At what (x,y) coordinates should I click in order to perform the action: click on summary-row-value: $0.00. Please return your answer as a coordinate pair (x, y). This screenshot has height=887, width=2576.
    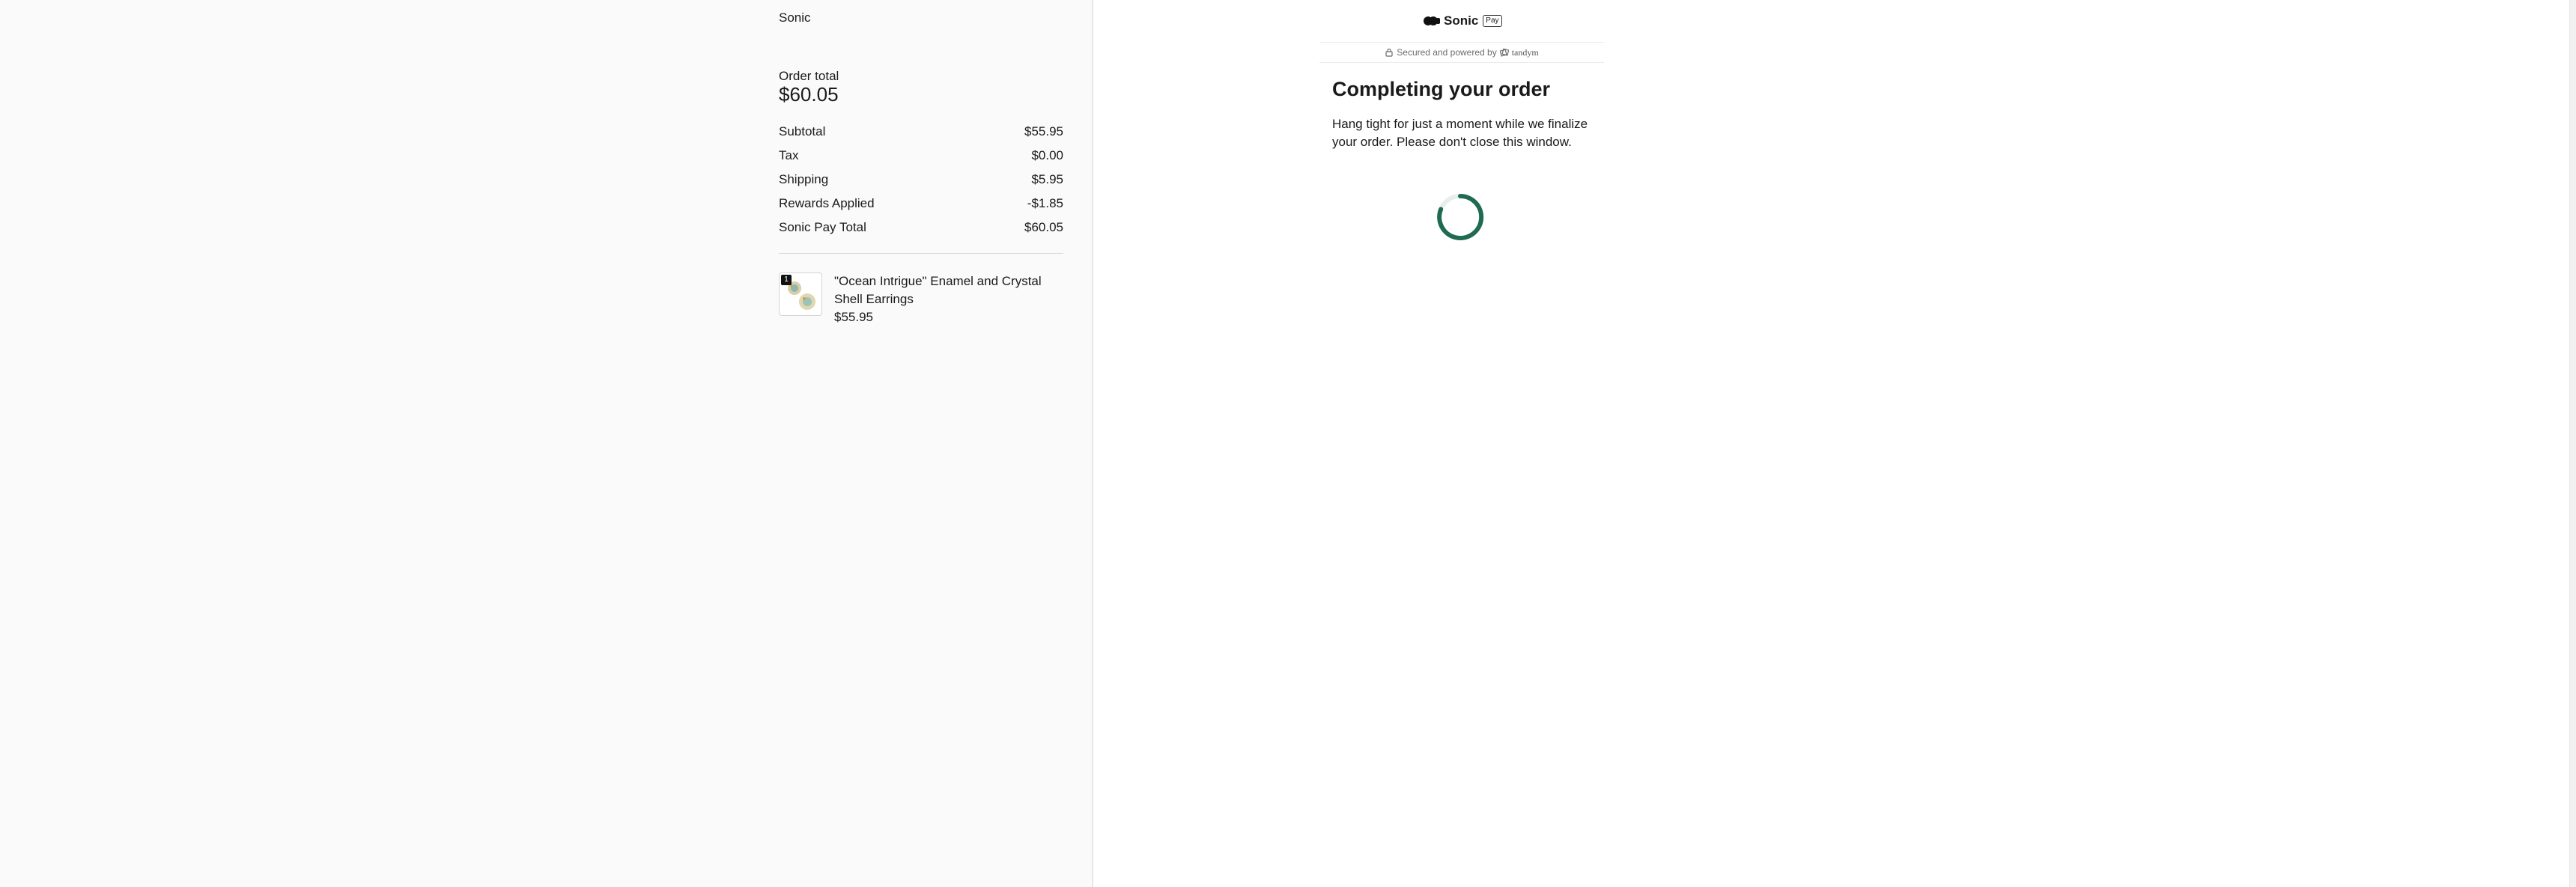
    Looking at the image, I should click on (1047, 155).